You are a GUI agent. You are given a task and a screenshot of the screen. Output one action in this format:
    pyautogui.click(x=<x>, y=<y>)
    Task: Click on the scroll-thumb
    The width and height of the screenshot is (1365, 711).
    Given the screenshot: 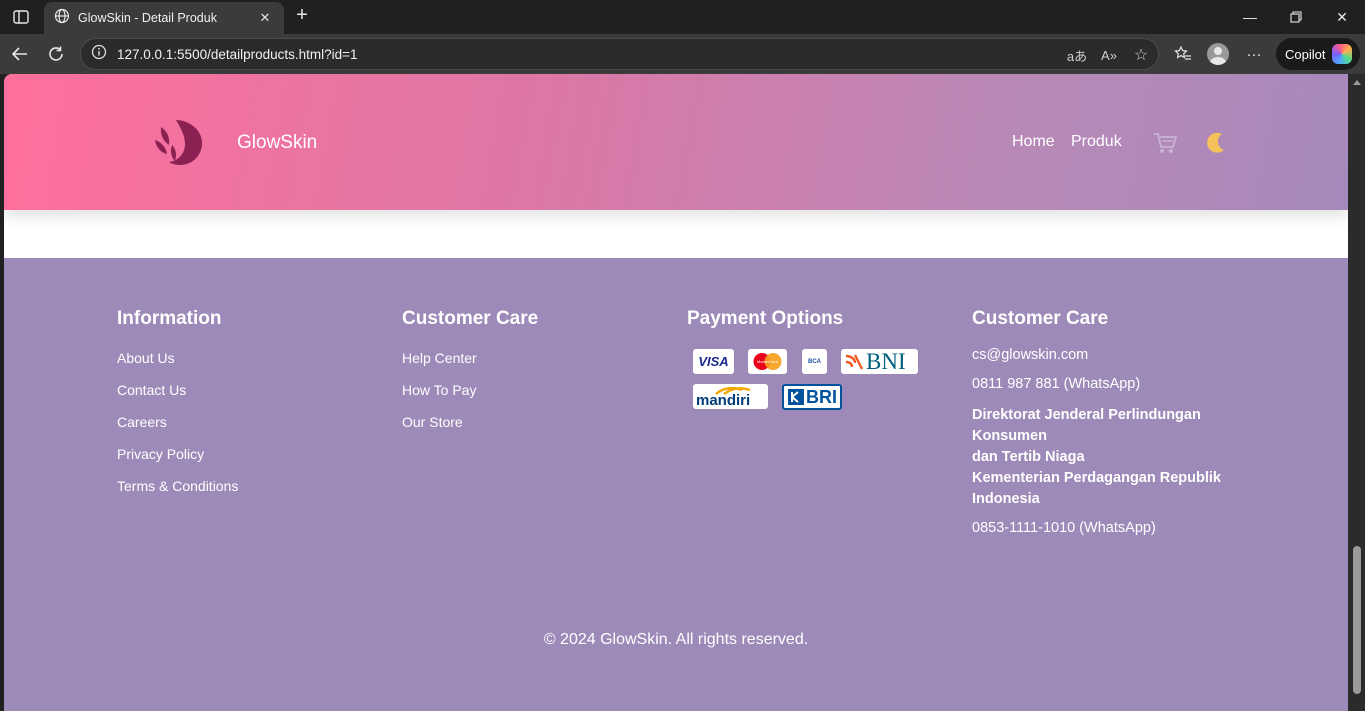 What is the action you would take?
    pyautogui.click(x=1357, y=620)
    